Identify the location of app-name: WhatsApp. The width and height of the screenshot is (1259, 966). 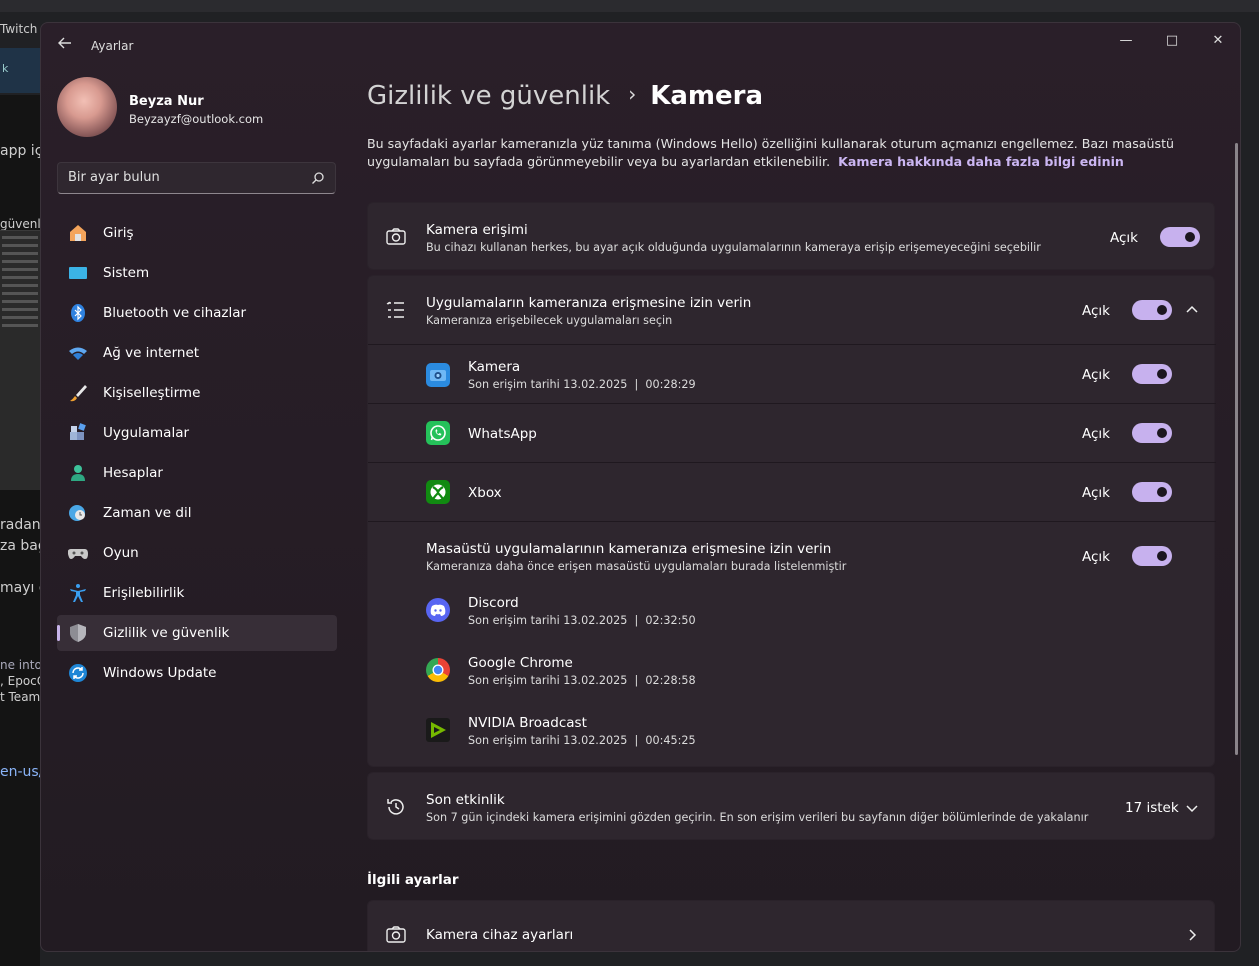
(502, 434).